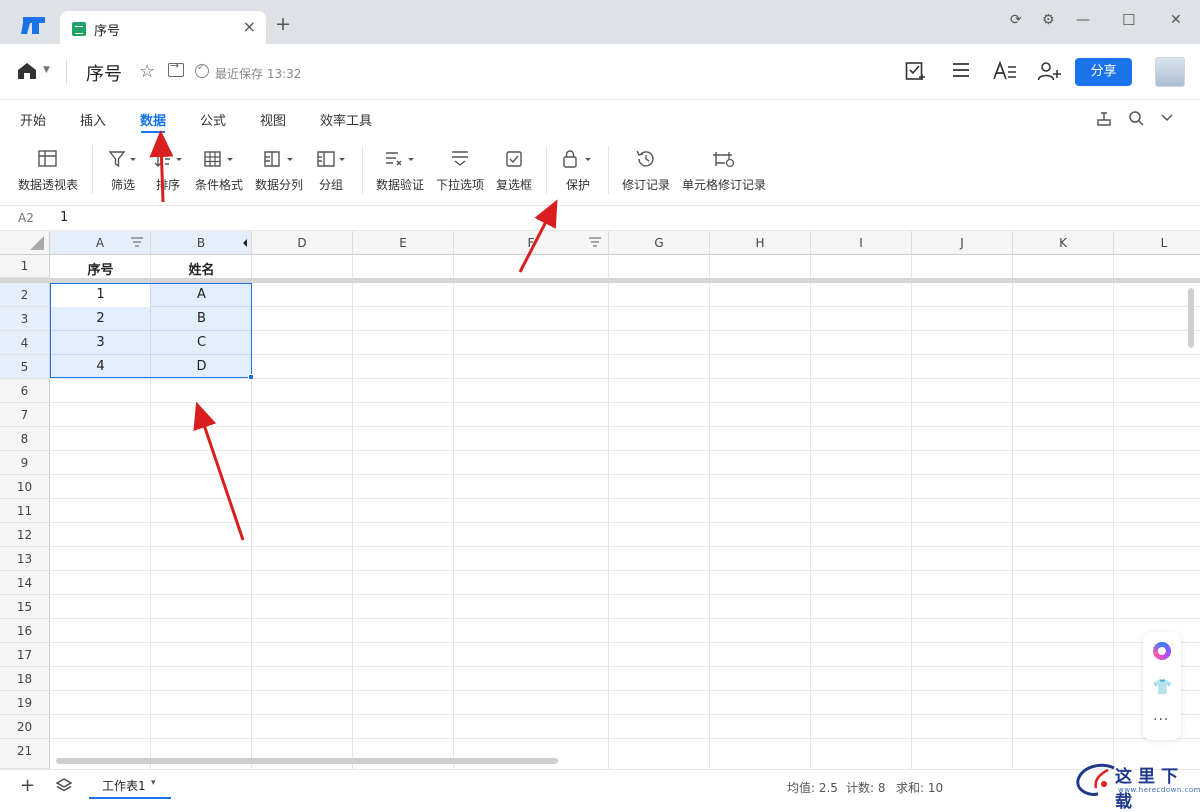  What do you see at coordinates (25, 583) in the screenshot?
I see `row-header-14: 14` at bounding box center [25, 583].